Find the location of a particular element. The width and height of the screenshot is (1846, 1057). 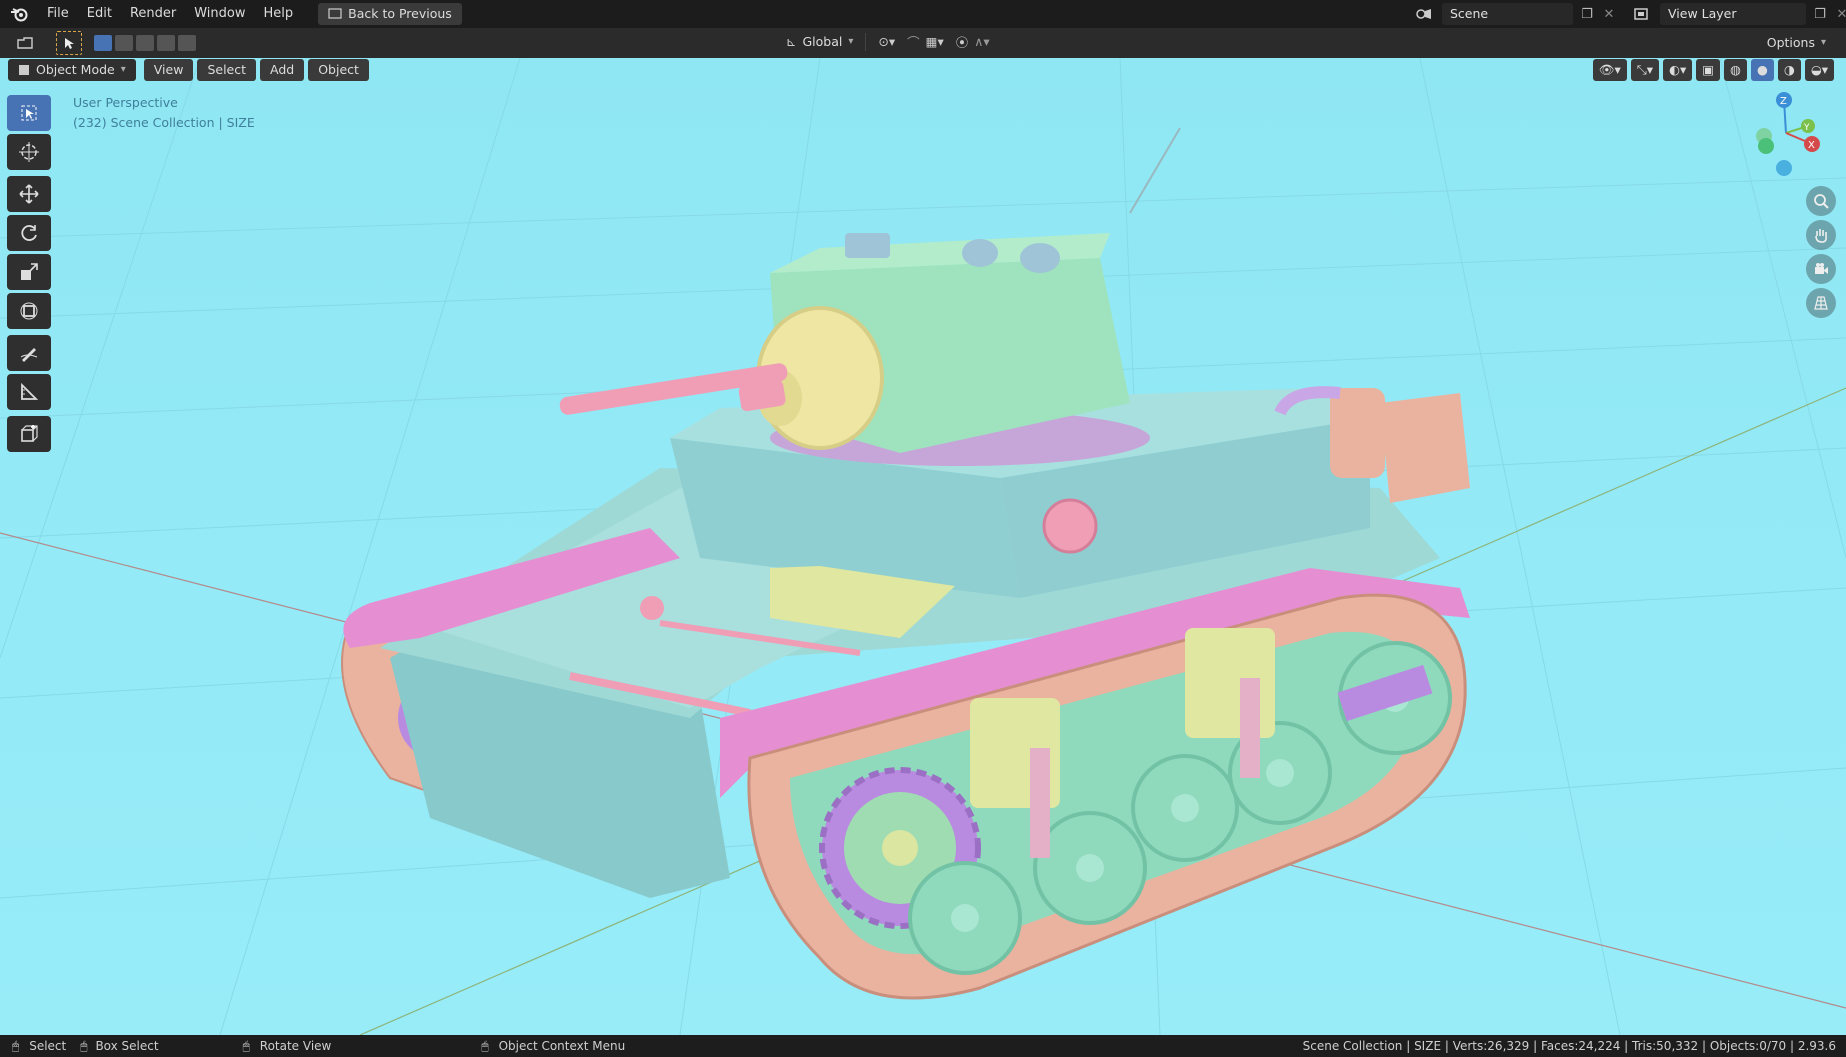

navigation-gizmo: Z Y X is located at coordinates (1786, 133).